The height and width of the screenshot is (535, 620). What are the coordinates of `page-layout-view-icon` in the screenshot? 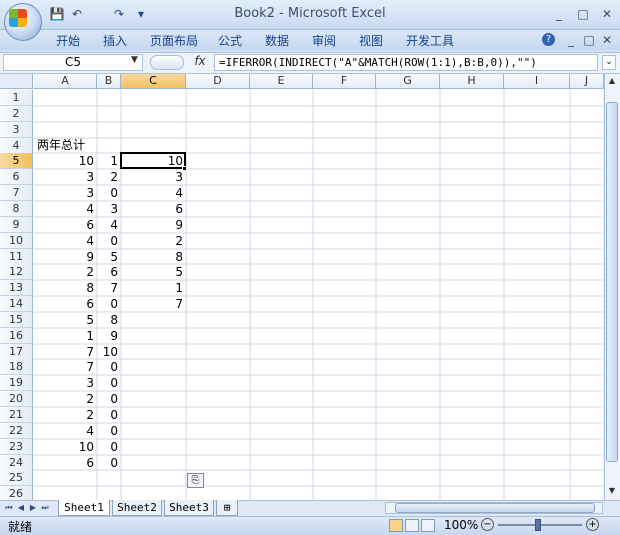 It's located at (412, 525).